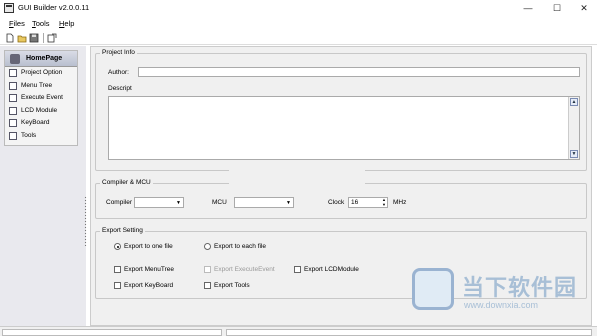  Describe the element at coordinates (355, 202) in the screenshot. I see `clock-value: 16` at that location.